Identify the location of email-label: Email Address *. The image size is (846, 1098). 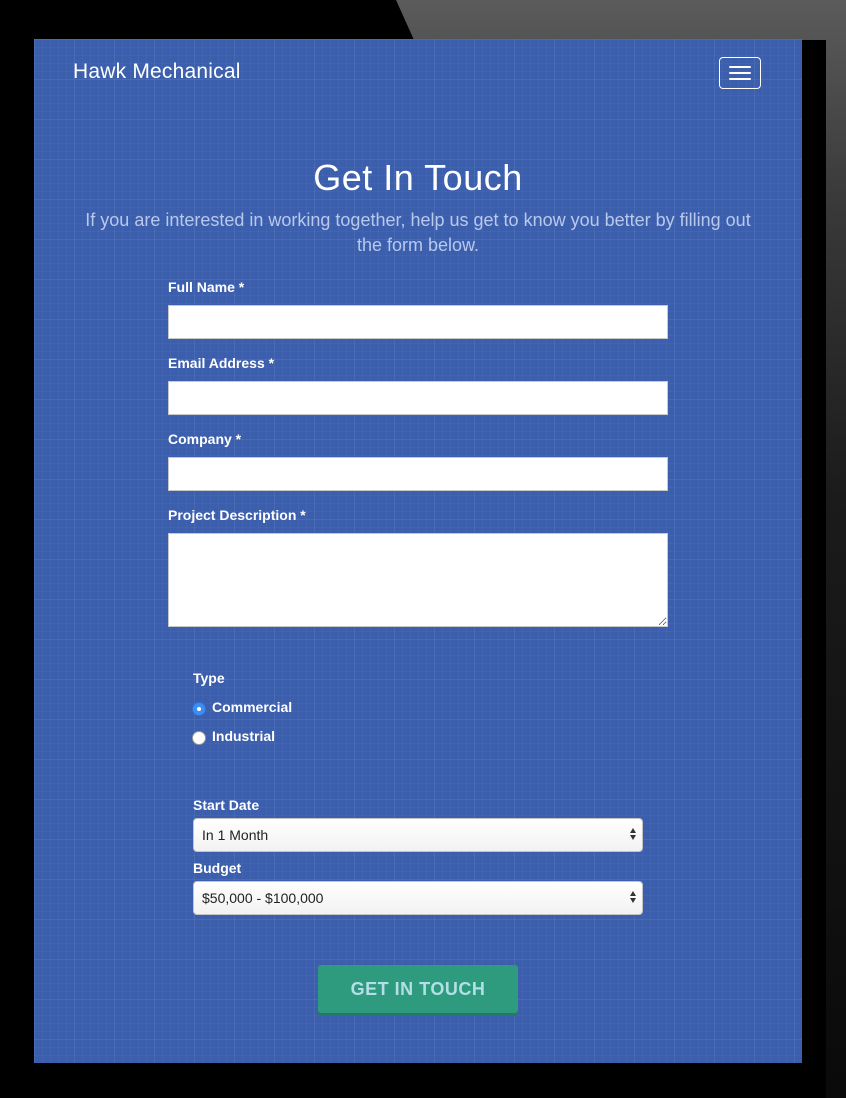
(221, 363).